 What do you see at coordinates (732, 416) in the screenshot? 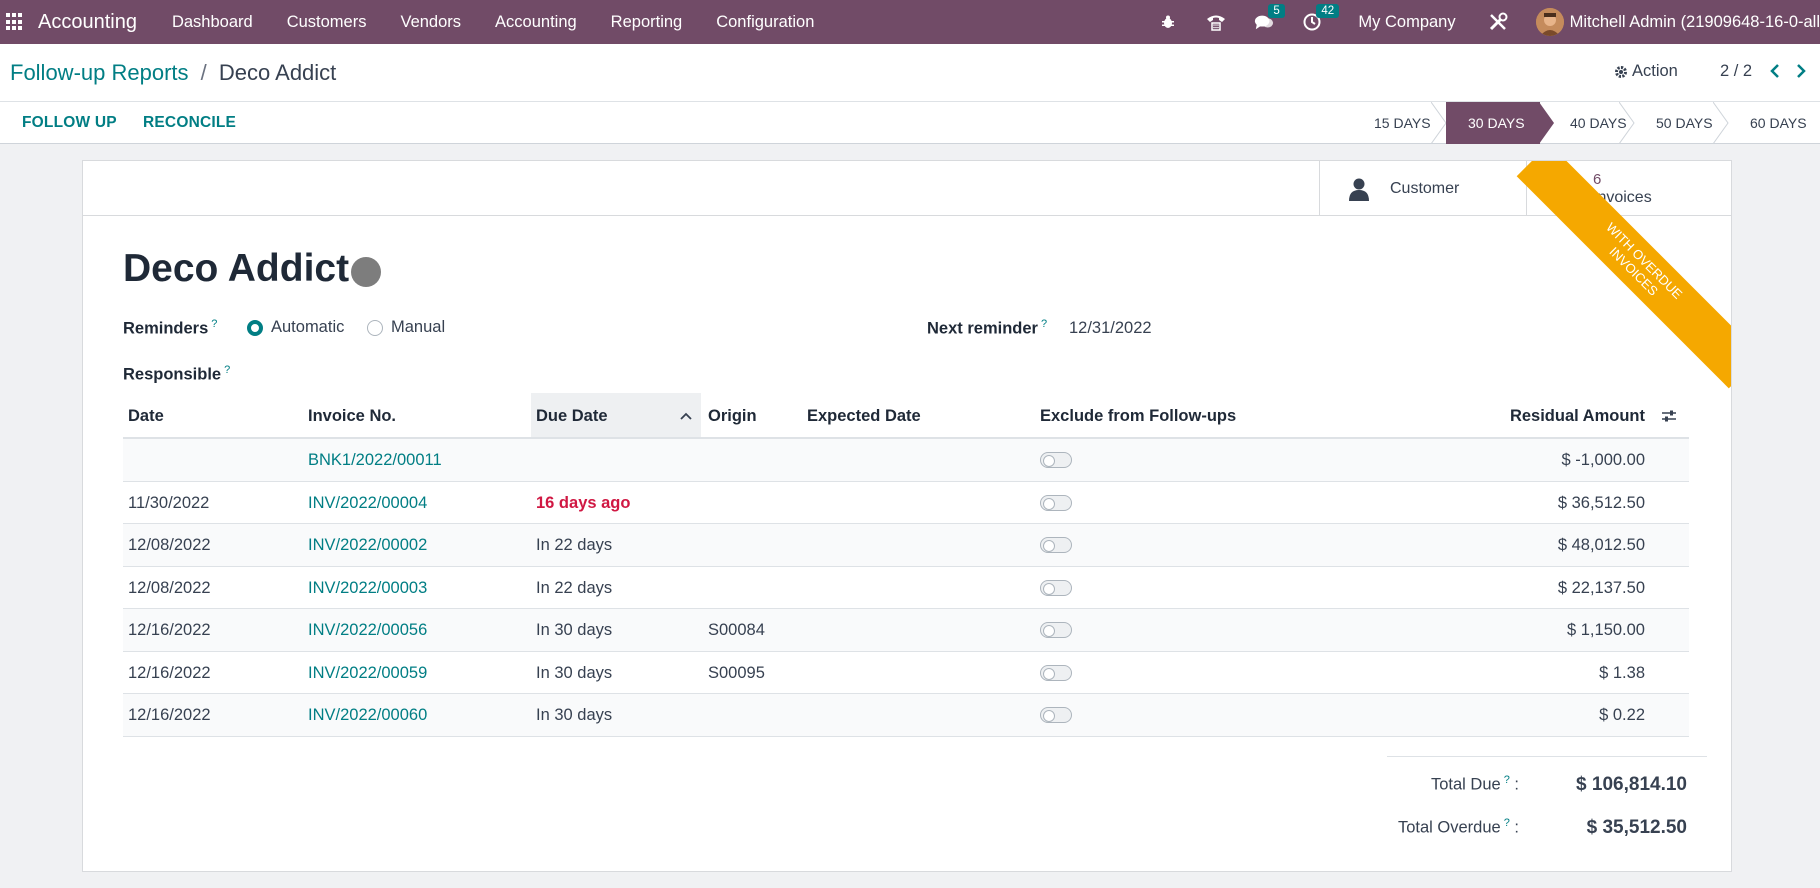
I see `column-origin: Origin` at bounding box center [732, 416].